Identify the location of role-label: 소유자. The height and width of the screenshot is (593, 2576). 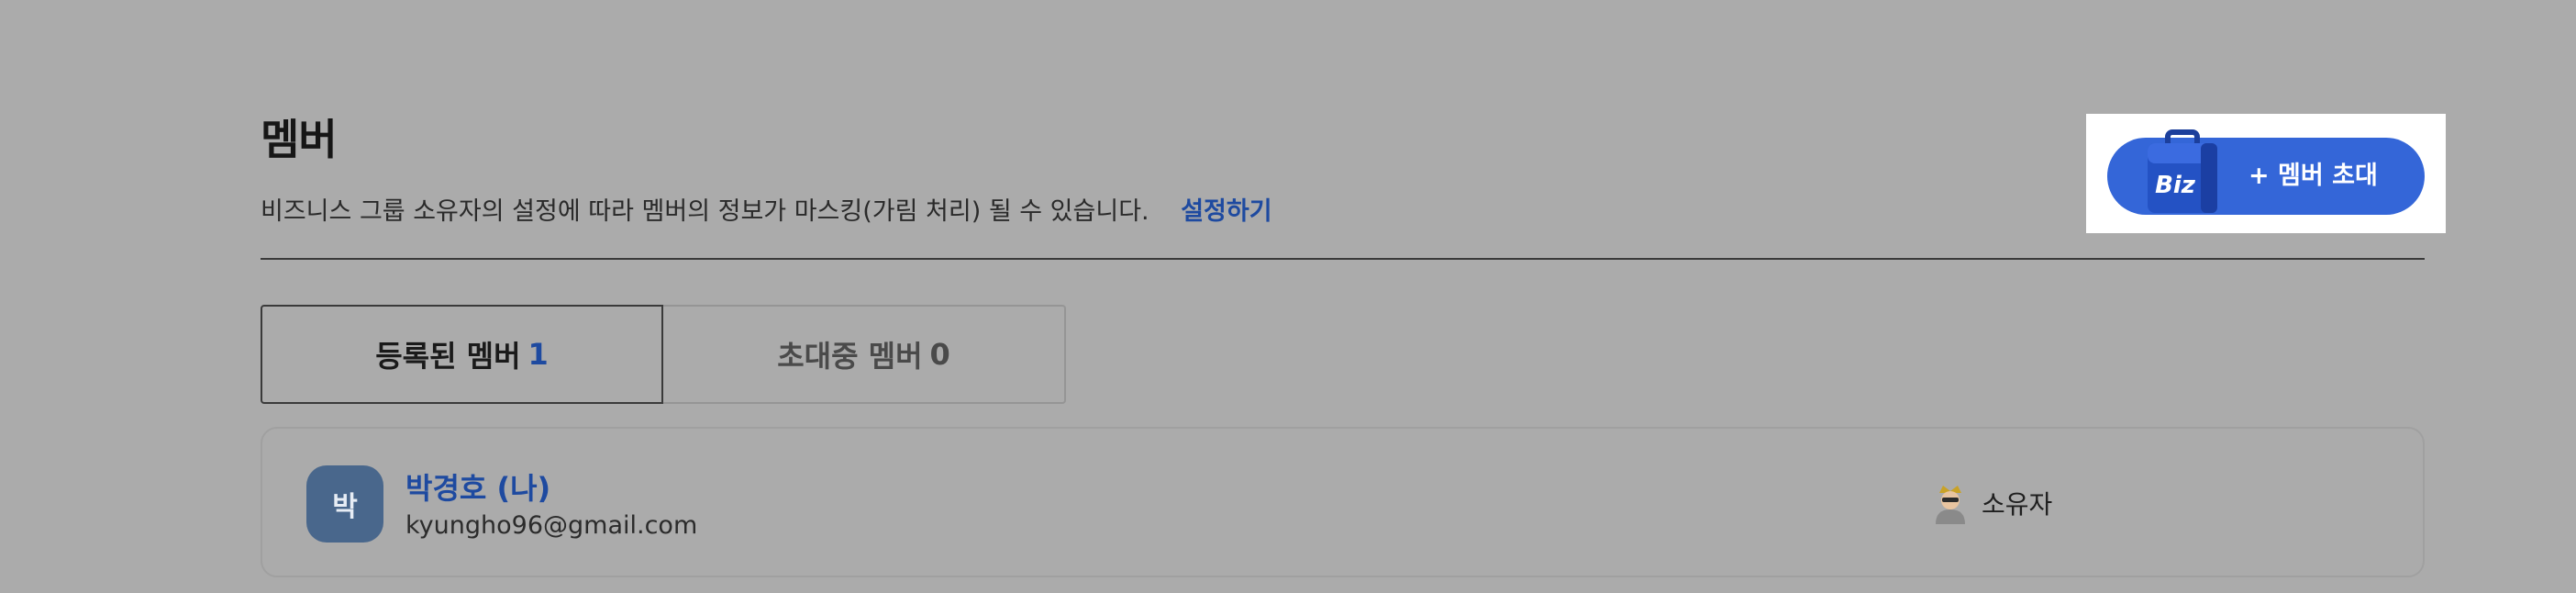
(2017, 504).